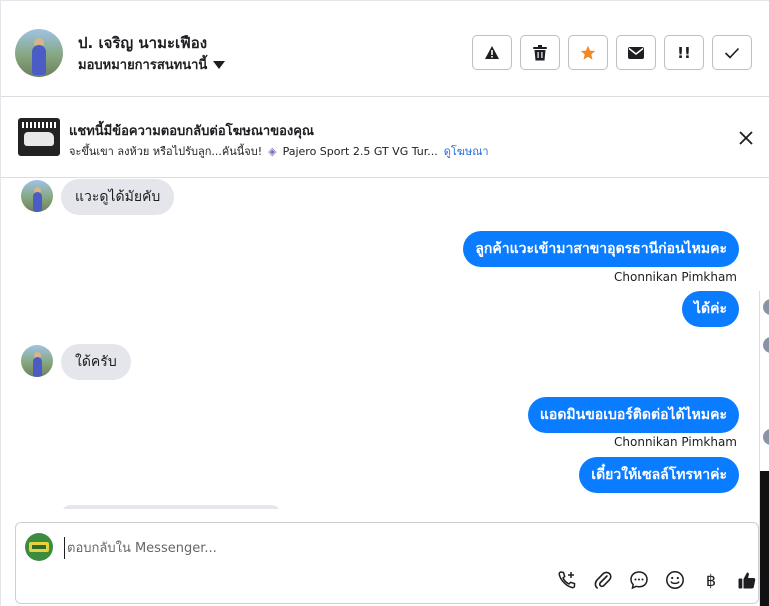  I want to click on delete-button, so click(540, 52).